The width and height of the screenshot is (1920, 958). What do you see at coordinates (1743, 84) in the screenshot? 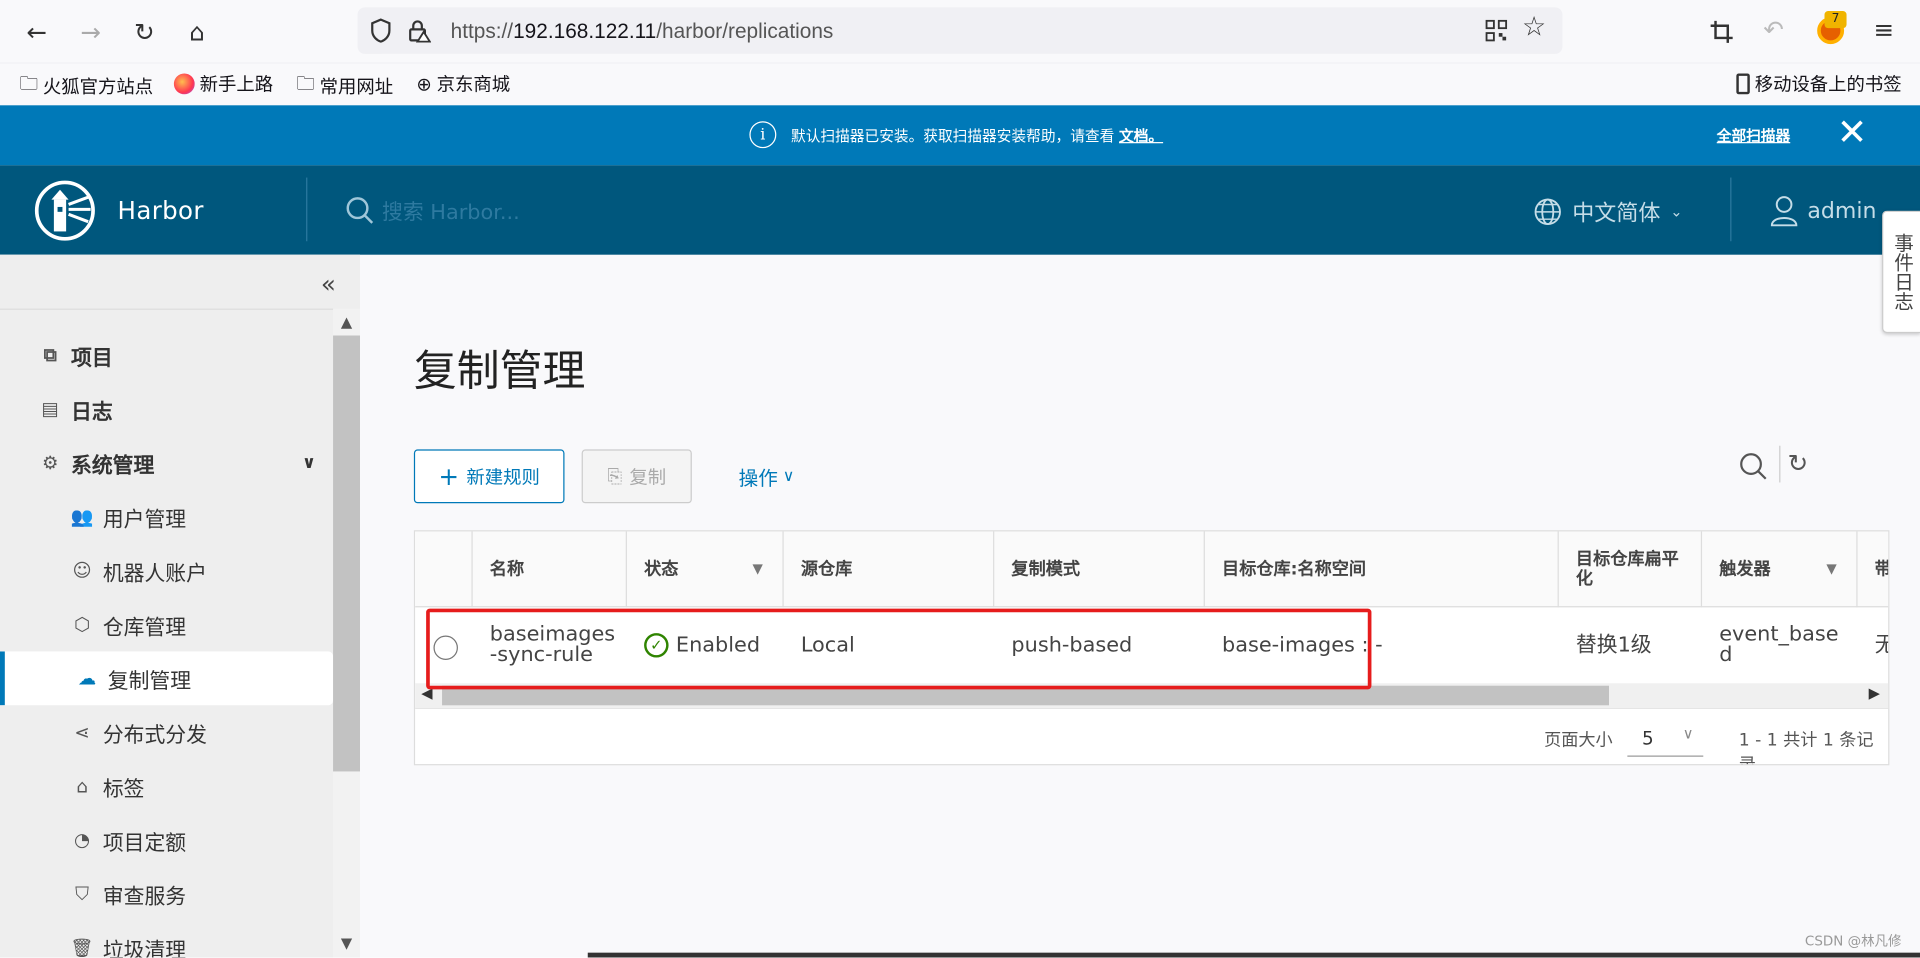
I see `mobile-icon` at bounding box center [1743, 84].